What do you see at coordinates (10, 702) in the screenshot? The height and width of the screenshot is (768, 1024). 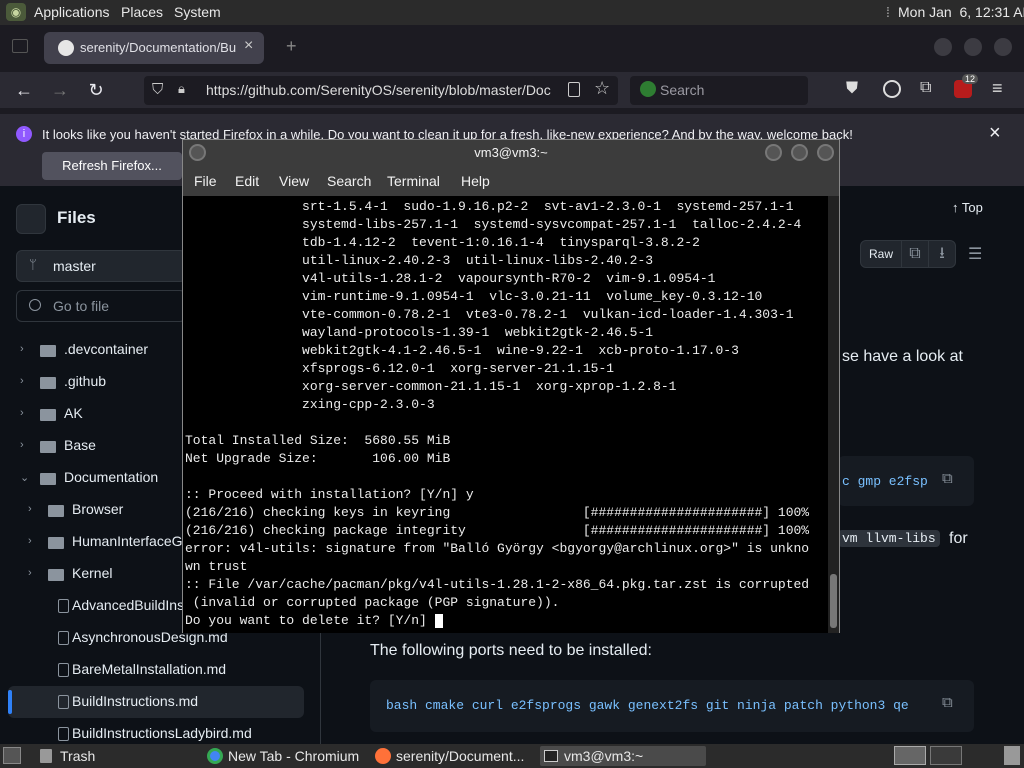 I see `selected-indicator` at bounding box center [10, 702].